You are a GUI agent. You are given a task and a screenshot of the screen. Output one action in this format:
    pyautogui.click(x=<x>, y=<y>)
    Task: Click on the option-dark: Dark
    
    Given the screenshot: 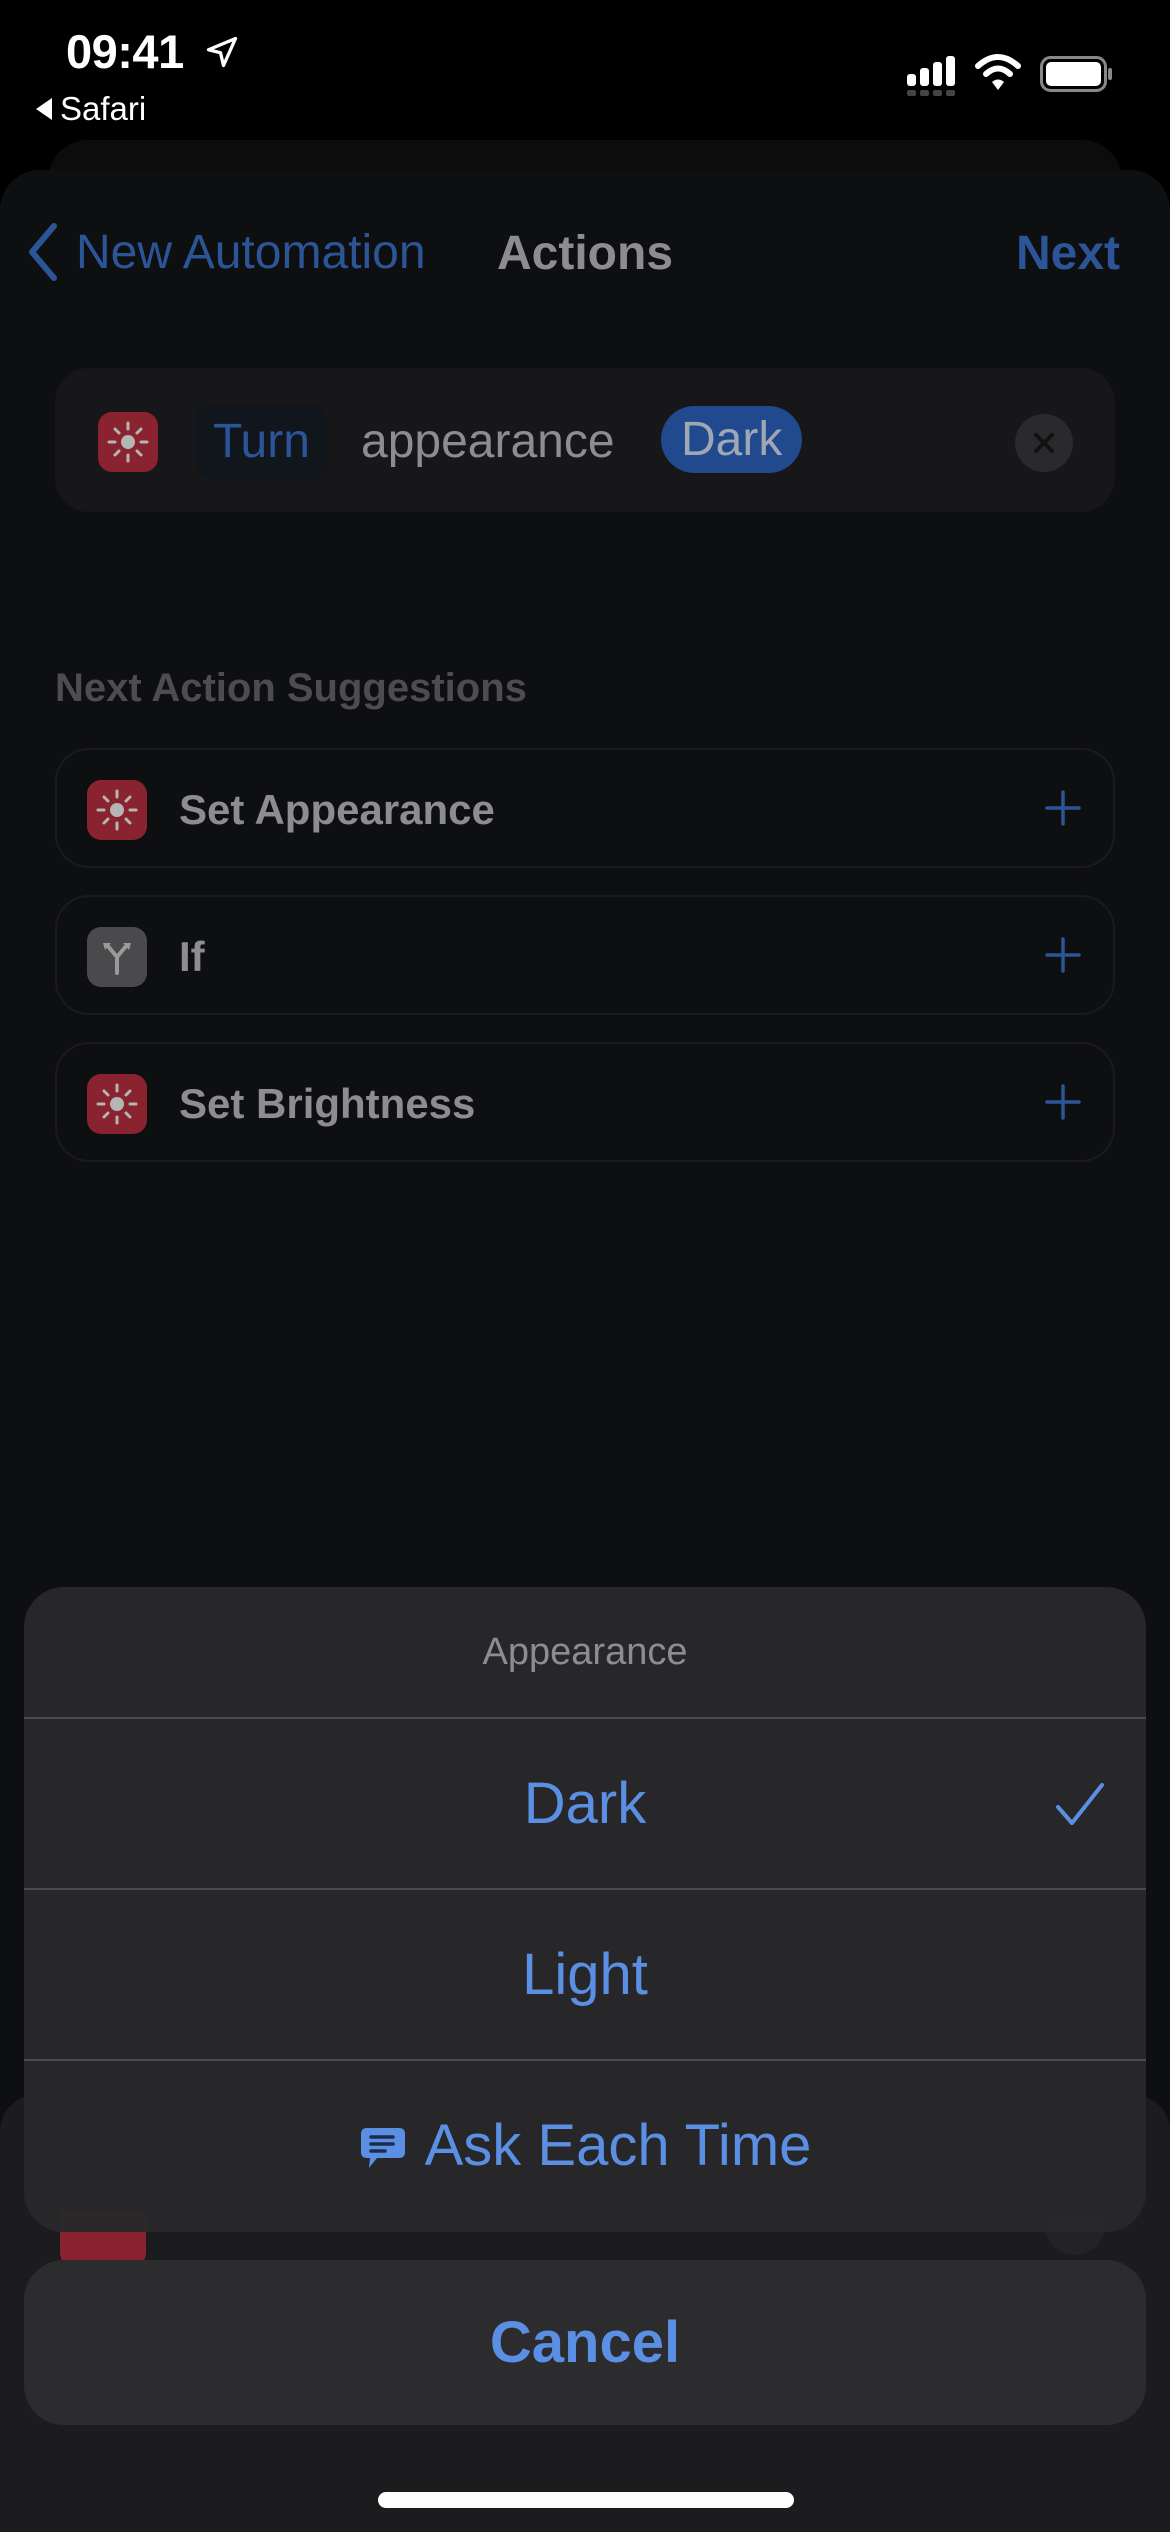 What is the action you would take?
    pyautogui.click(x=585, y=1802)
    